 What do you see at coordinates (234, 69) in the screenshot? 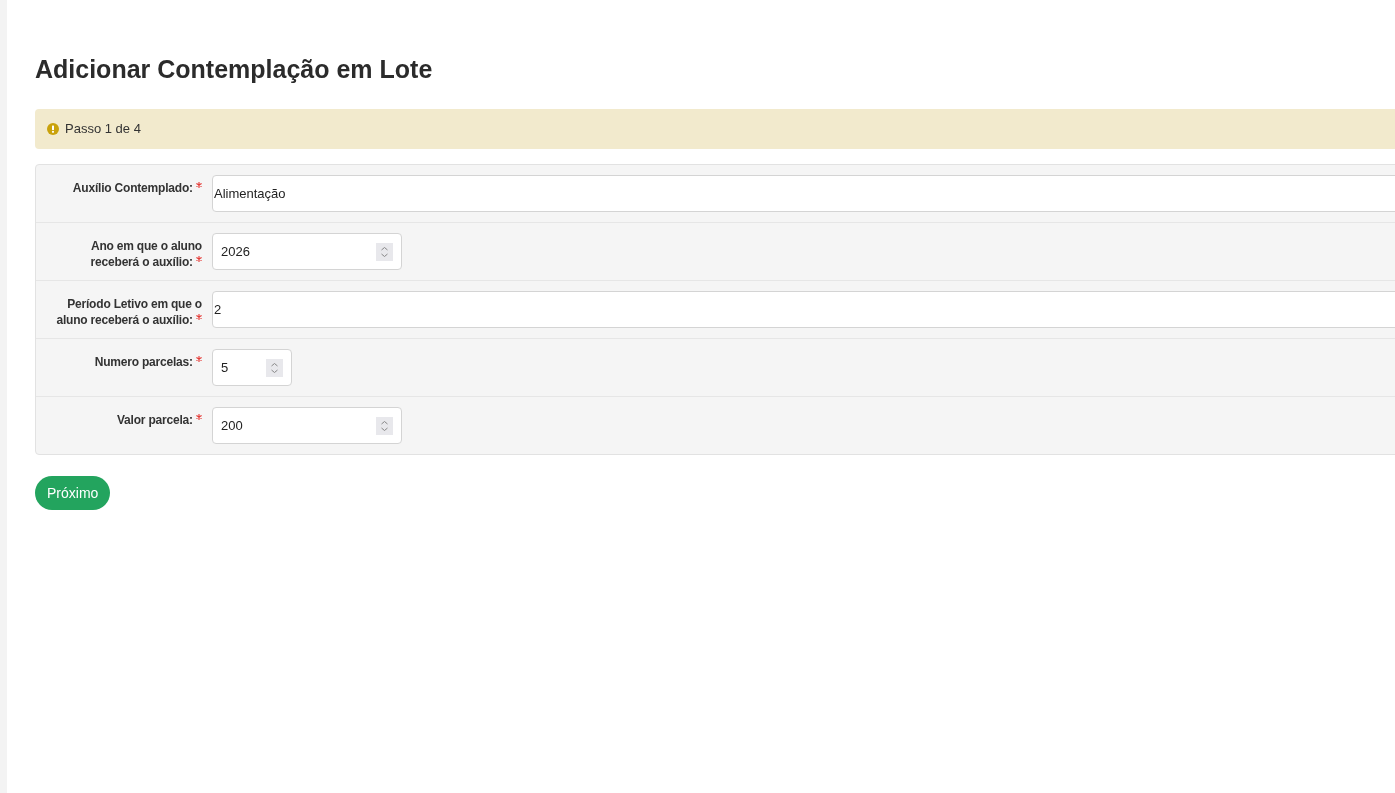
I see `page-title: Adicionar Contemplação em Lote` at bounding box center [234, 69].